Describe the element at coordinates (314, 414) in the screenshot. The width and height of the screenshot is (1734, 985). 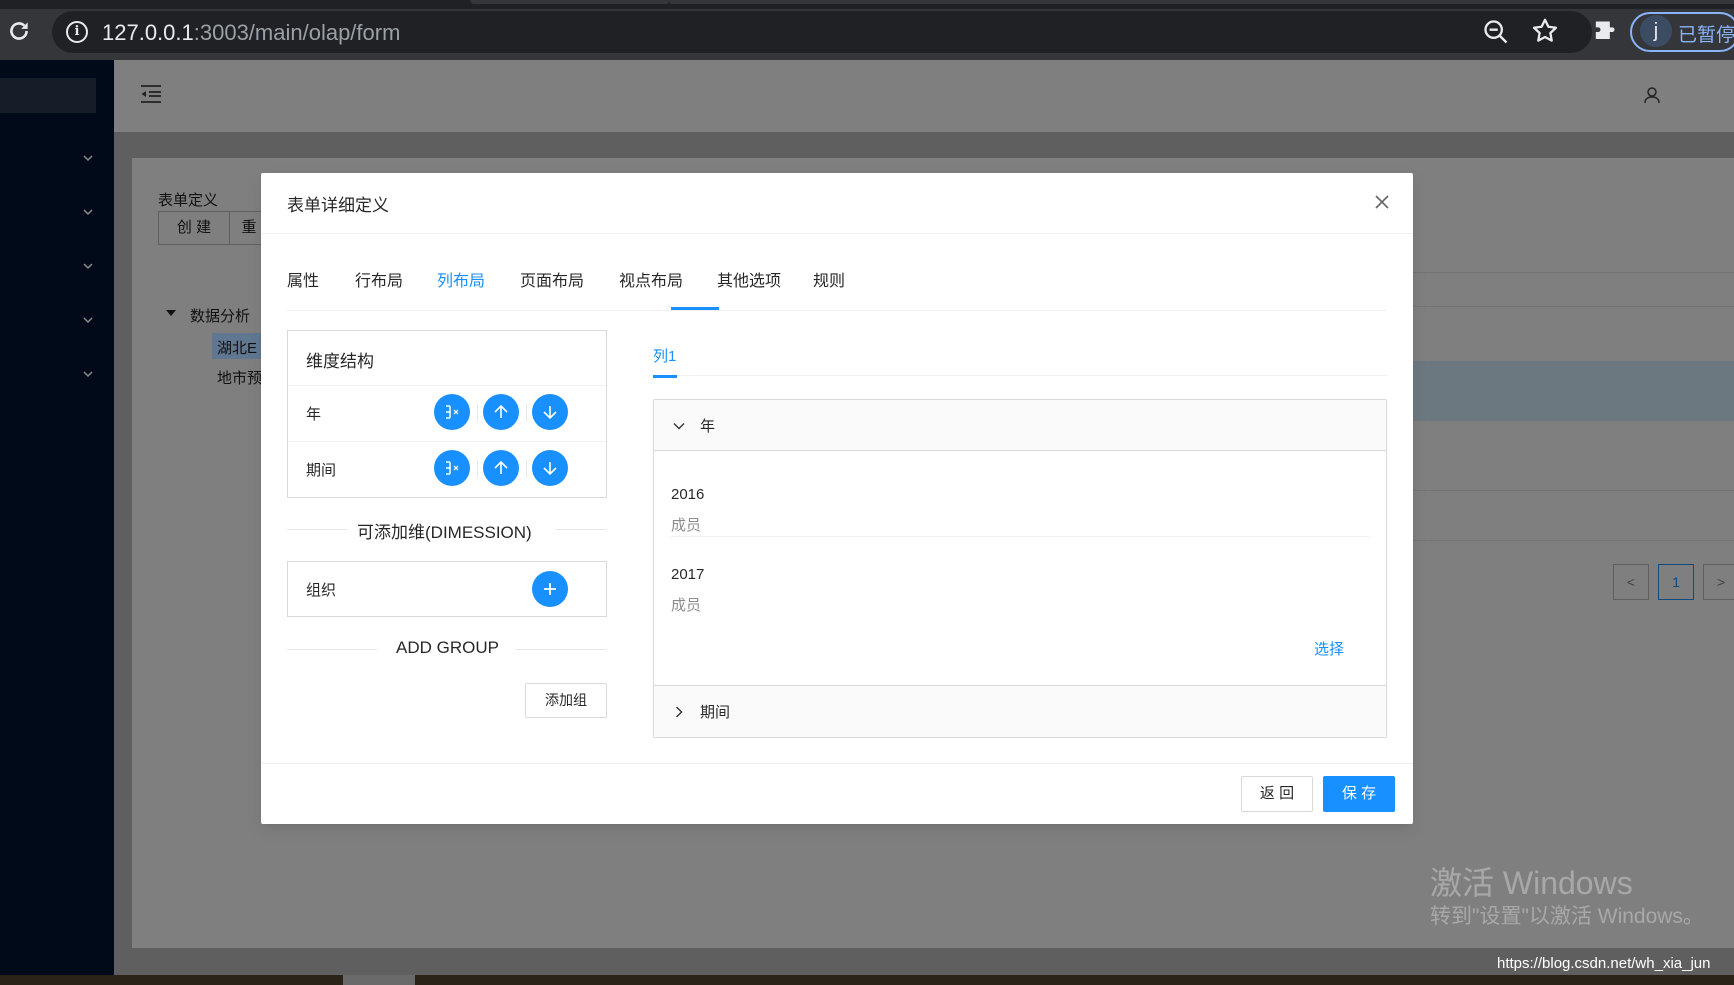
I see `dimension-label: 年` at that location.